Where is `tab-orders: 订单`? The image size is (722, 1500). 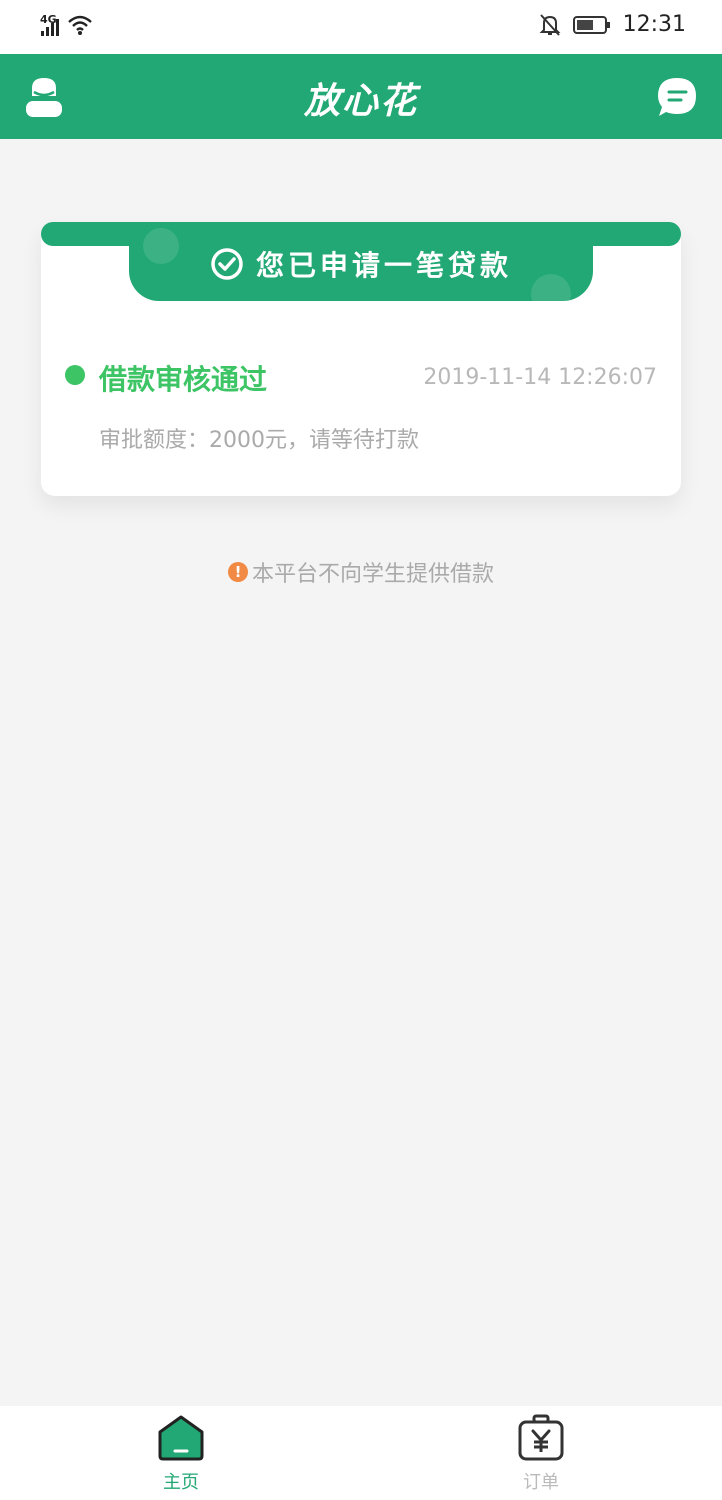
tab-orders: 订单 is located at coordinates (541, 1454).